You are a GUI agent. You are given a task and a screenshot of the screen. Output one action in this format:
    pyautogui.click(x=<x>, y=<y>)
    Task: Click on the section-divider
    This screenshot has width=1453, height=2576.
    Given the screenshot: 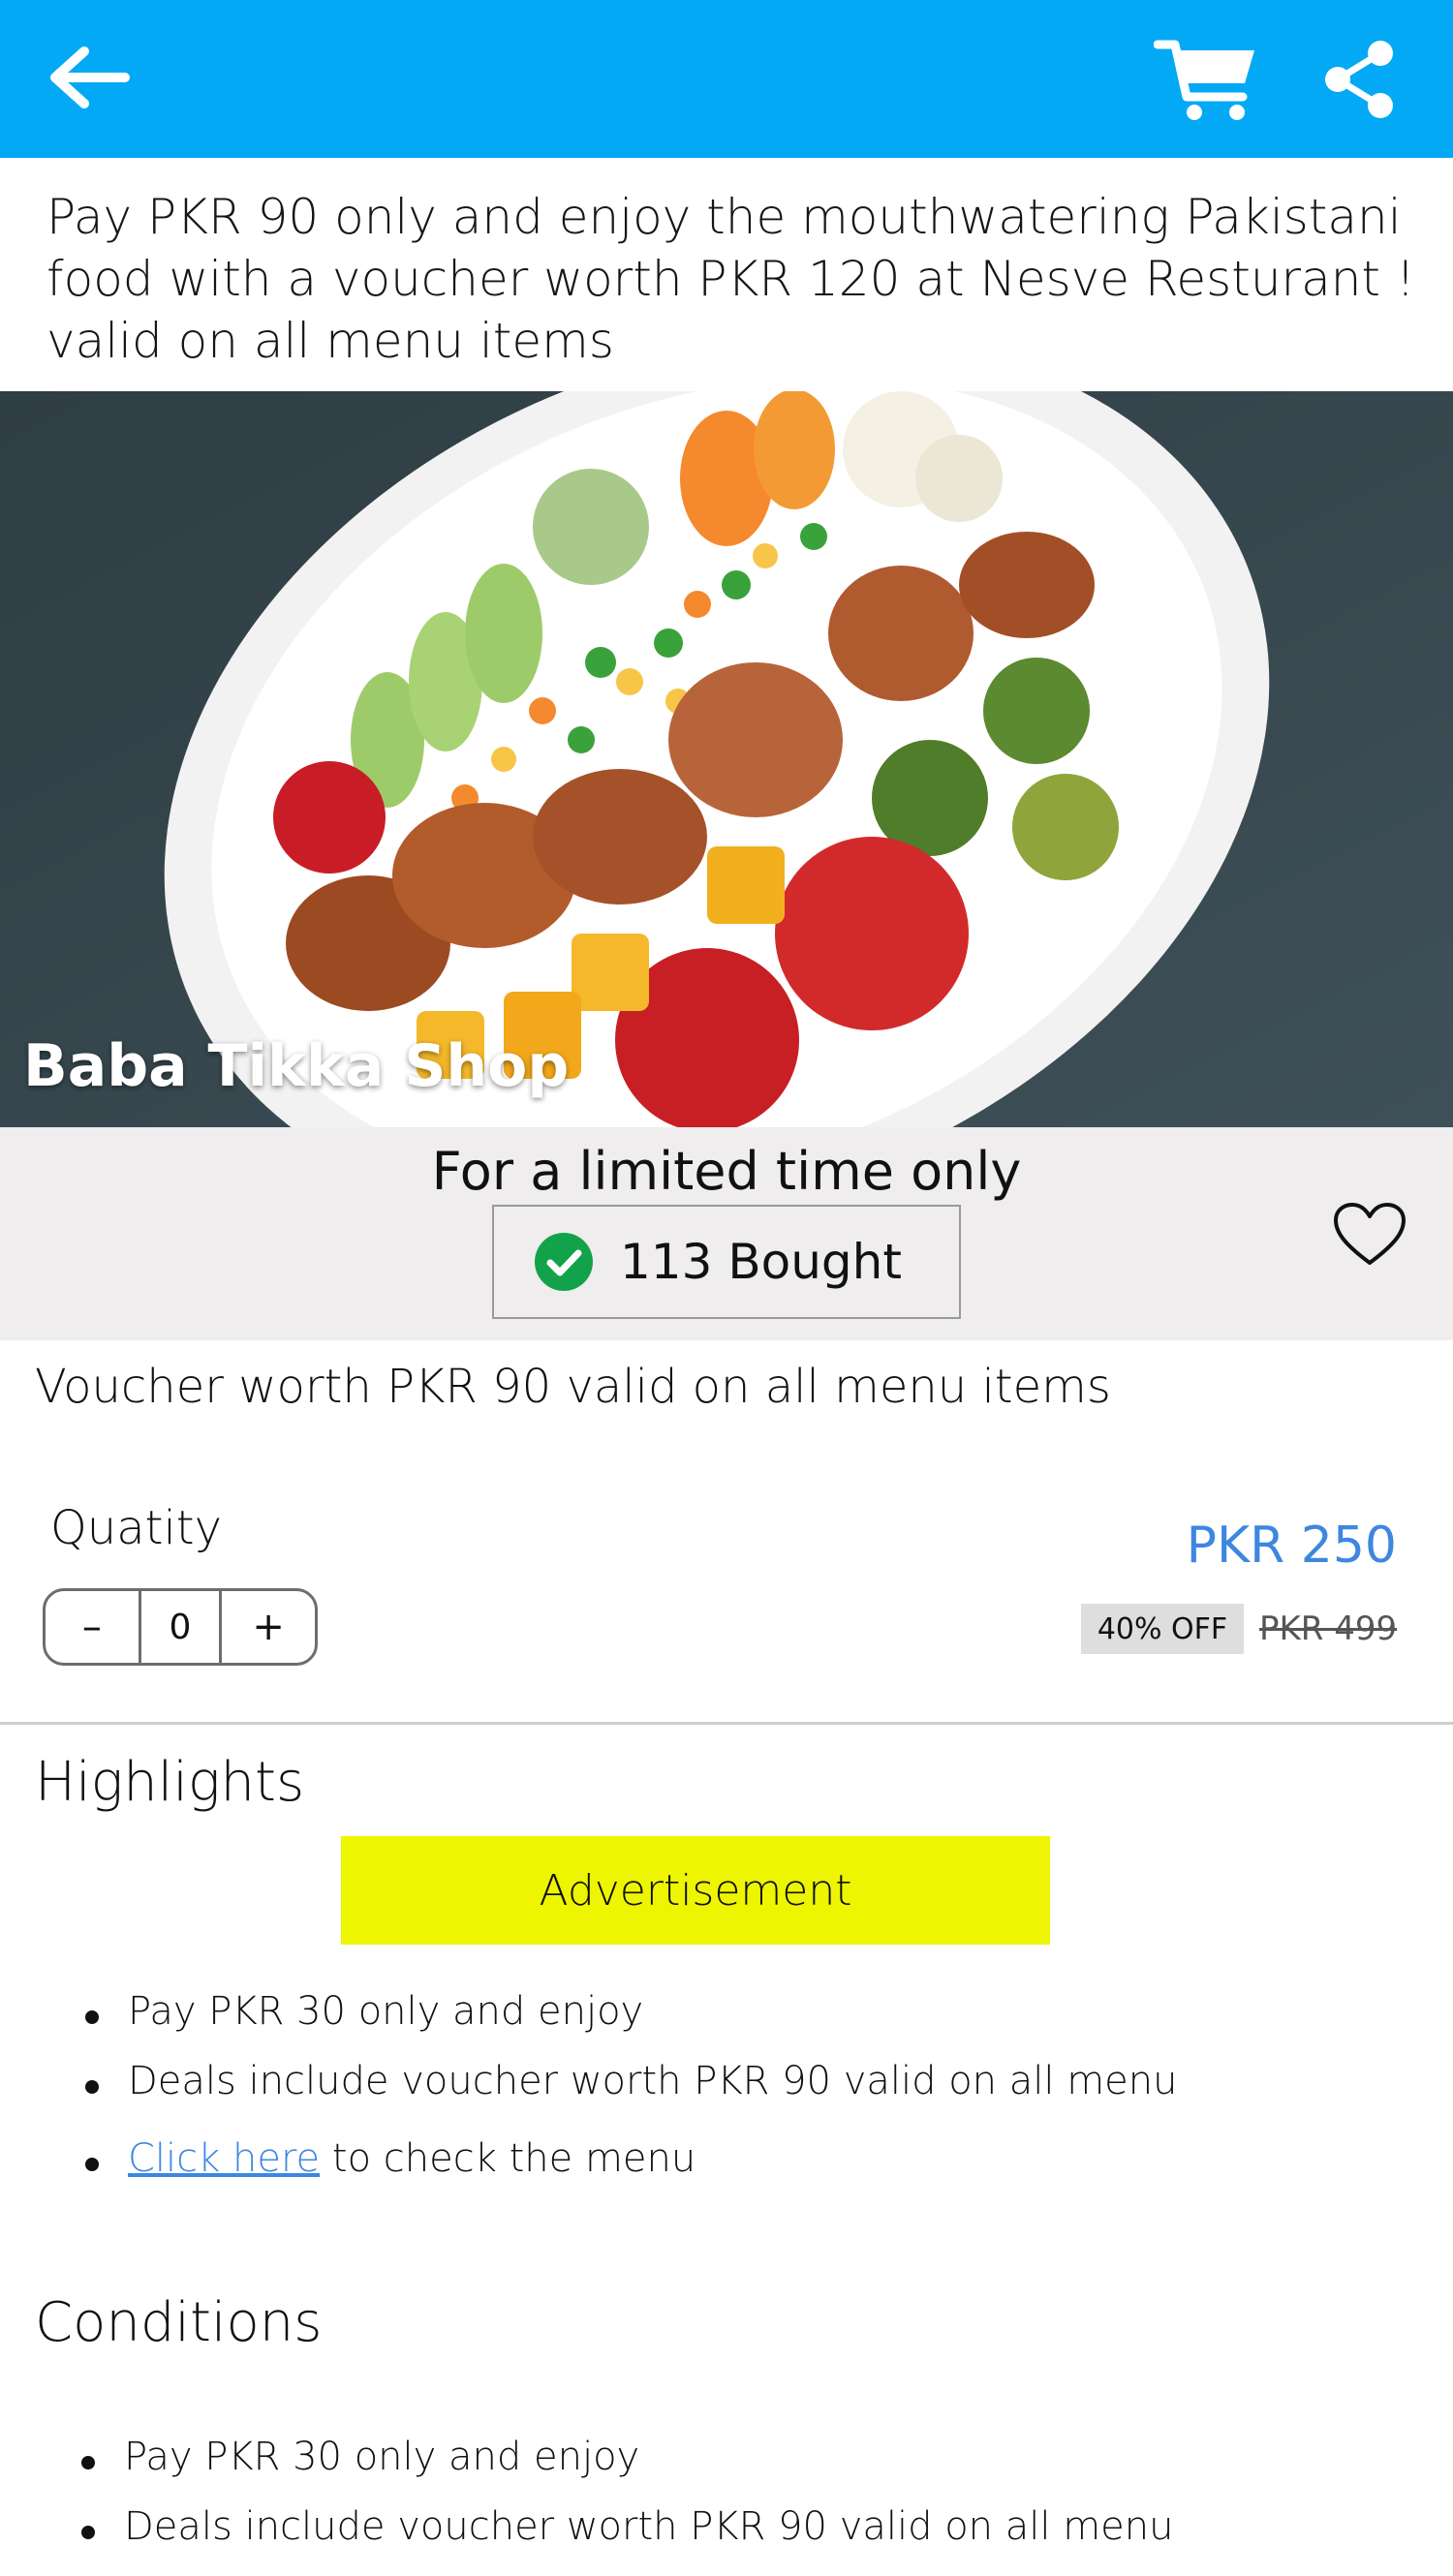 What is the action you would take?
    pyautogui.click(x=726, y=1723)
    